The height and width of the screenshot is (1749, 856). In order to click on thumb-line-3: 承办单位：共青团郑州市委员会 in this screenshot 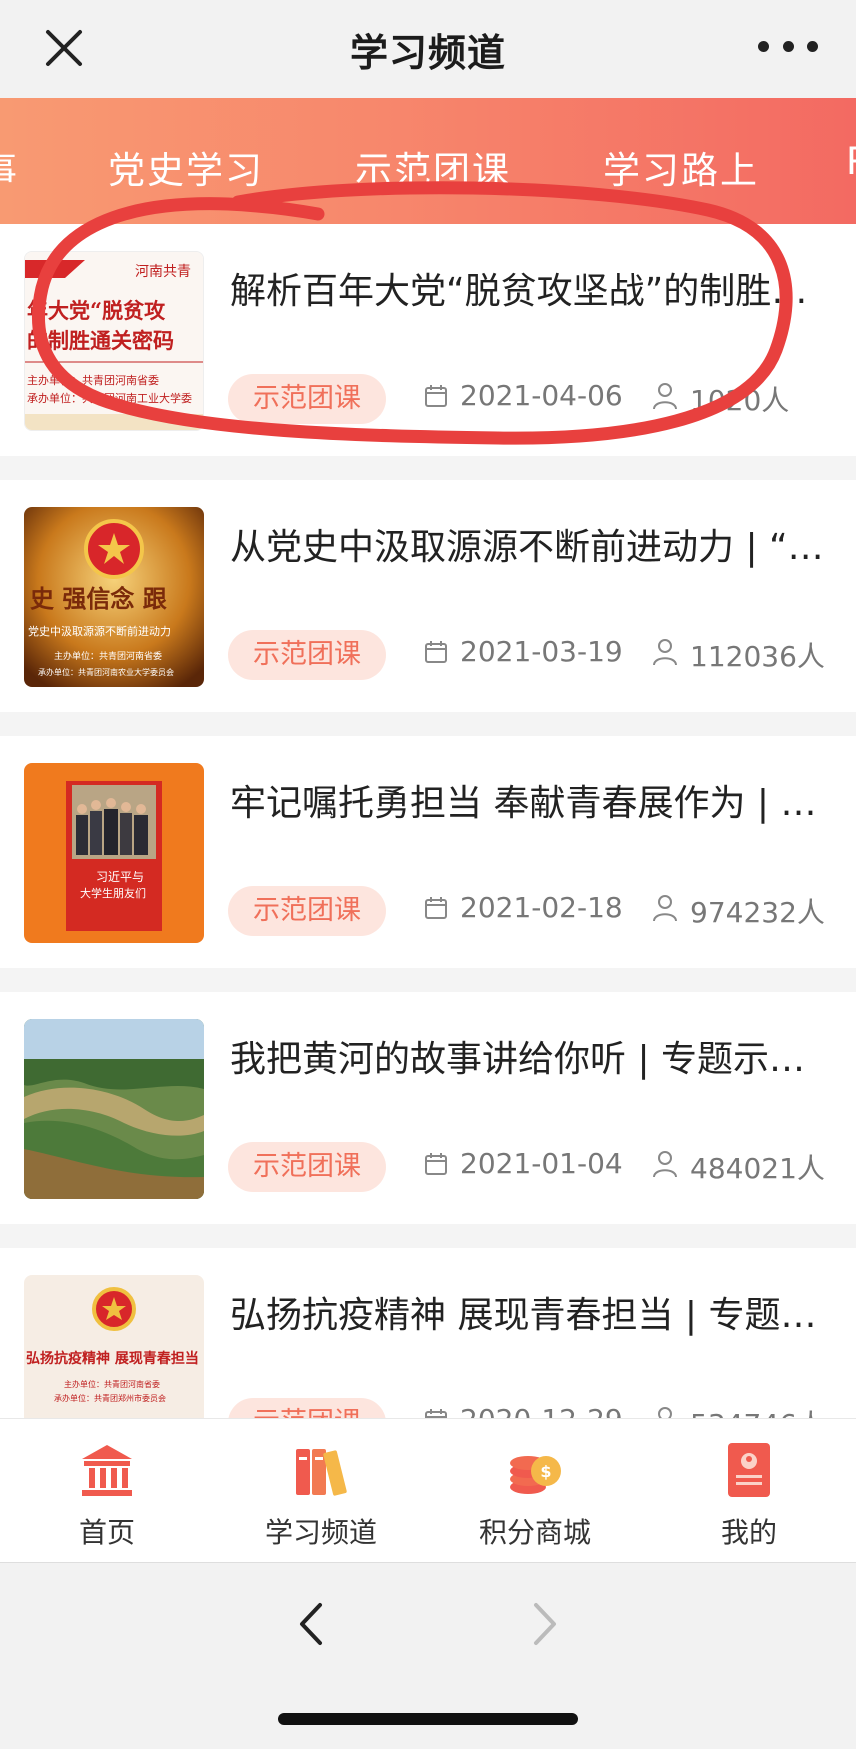, I will do `click(110, 1398)`.